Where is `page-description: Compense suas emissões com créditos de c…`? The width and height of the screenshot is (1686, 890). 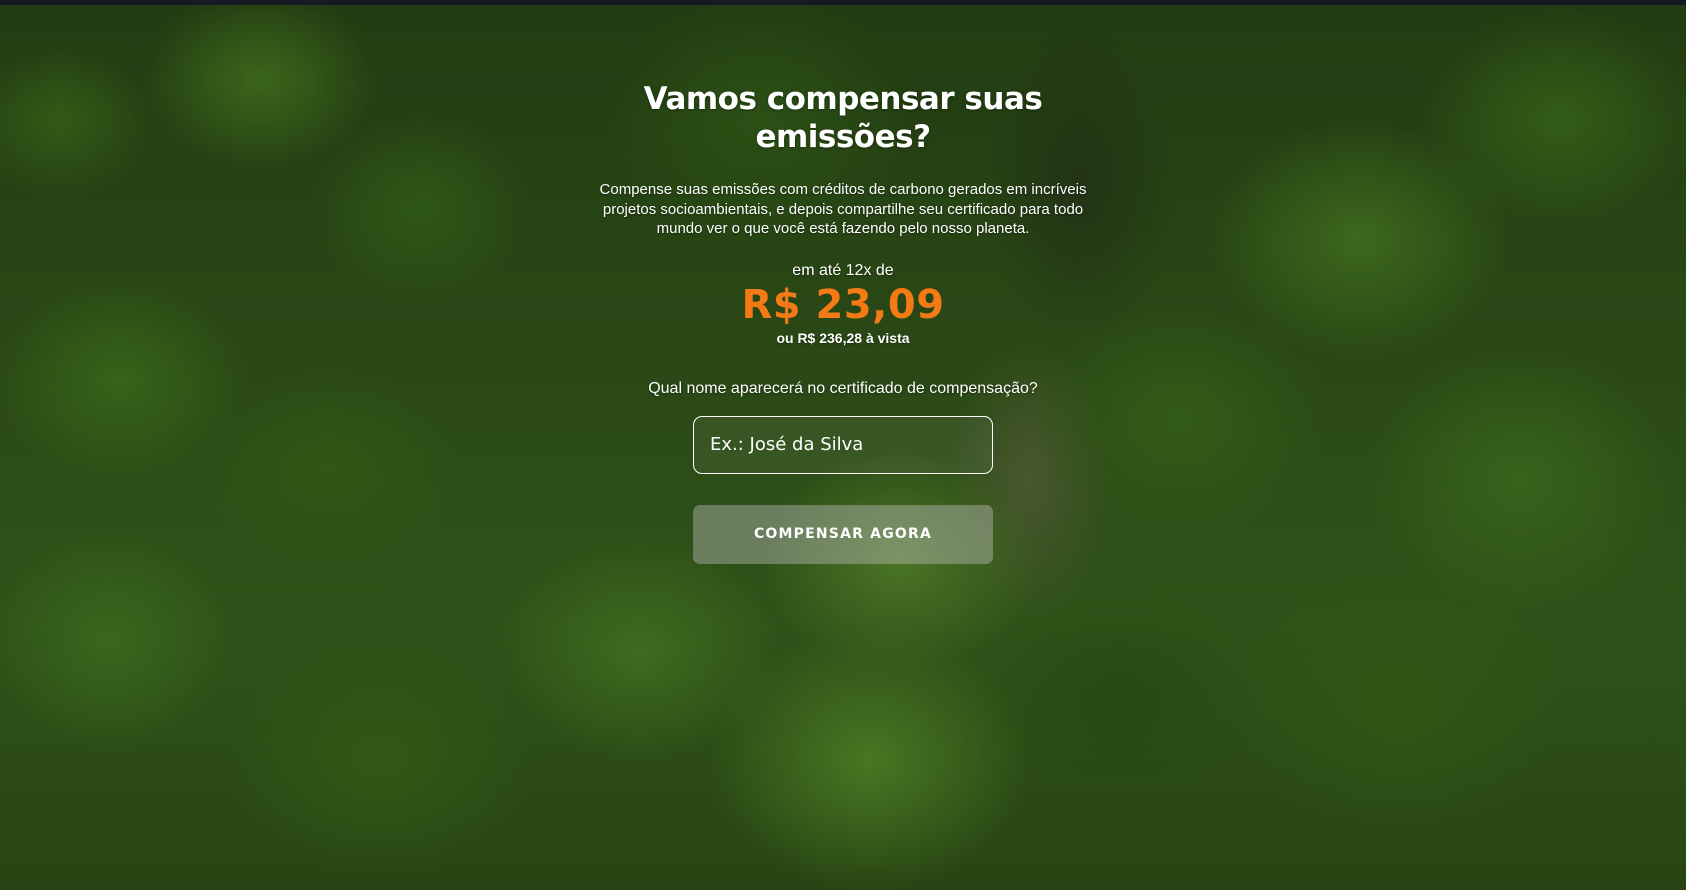 page-description: Compense suas emissões com créditos de c… is located at coordinates (843, 209).